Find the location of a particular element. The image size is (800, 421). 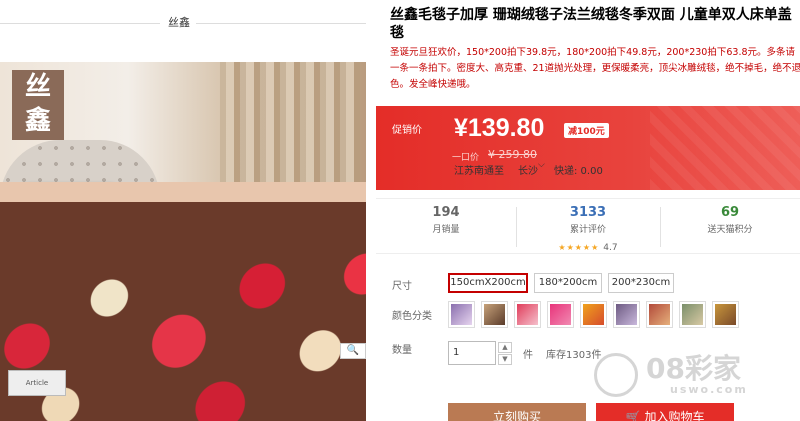

discount-badge: 减100元 is located at coordinates (586, 130).